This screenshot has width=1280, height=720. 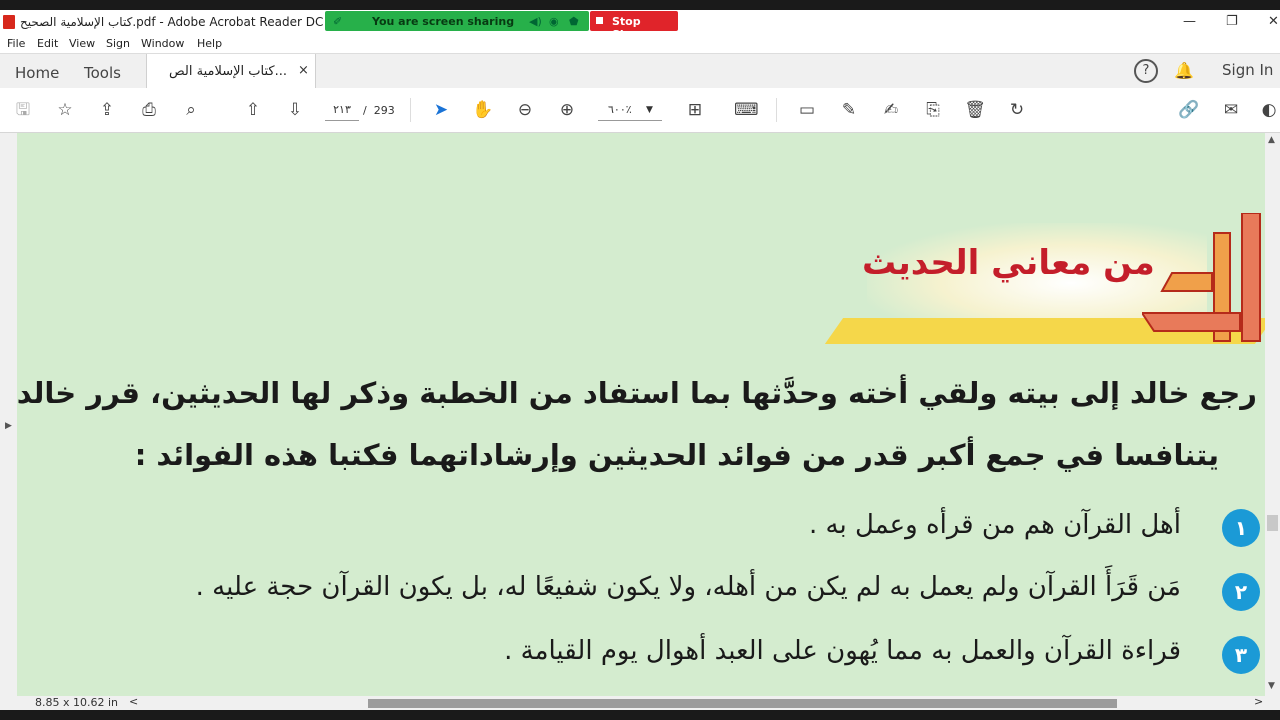 What do you see at coordinates (102, 73) in the screenshot?
I see `tab-tools: Tools` at bounding box center [102, 73].